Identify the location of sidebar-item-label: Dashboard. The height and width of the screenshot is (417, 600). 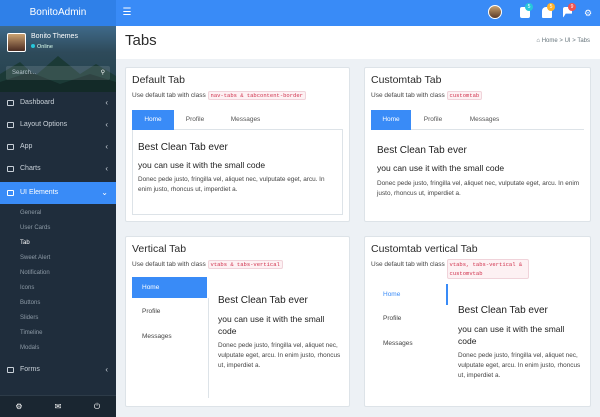
(37, 102).